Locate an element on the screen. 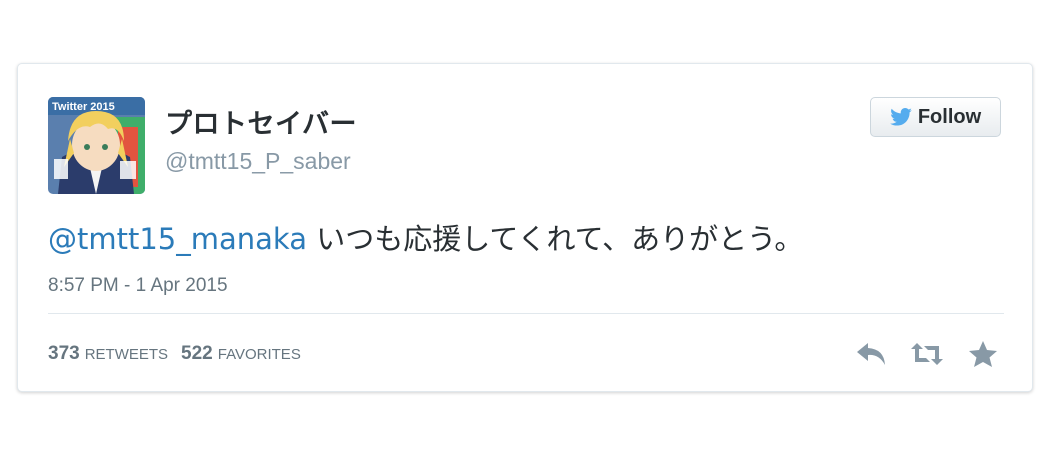  avatar-image: Twitter 2015 is located at coordinates (96, 145).